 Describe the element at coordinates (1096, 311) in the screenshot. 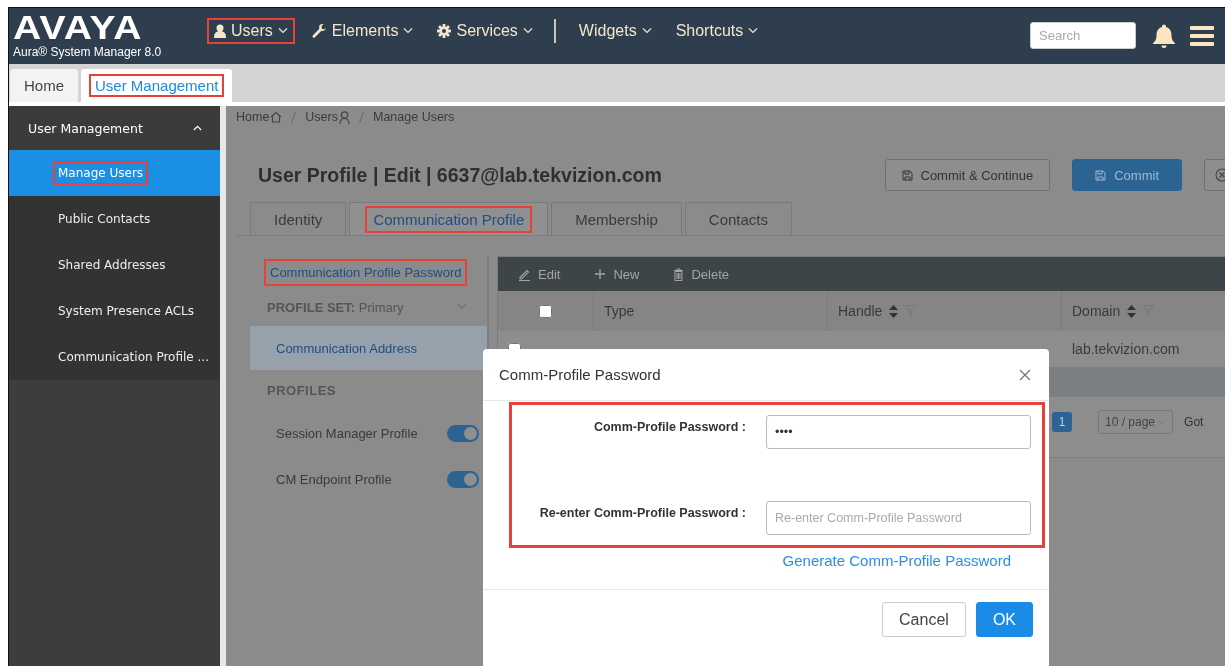

I see `column-header: Domain` at that location.